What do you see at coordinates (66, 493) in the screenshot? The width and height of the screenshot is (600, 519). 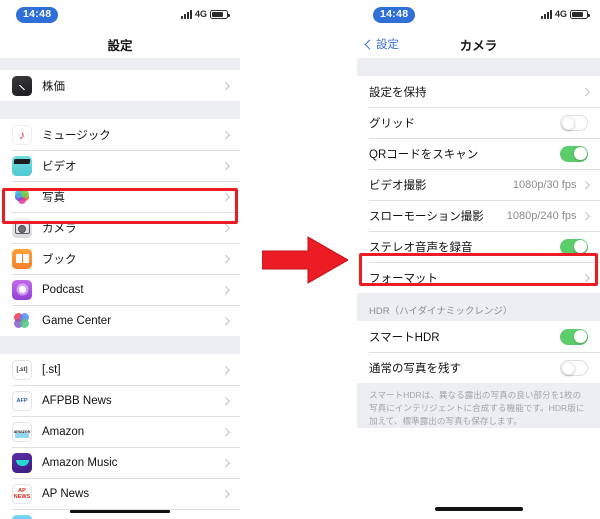 I see `row-label: AP News` at bounding box center [66, 493].